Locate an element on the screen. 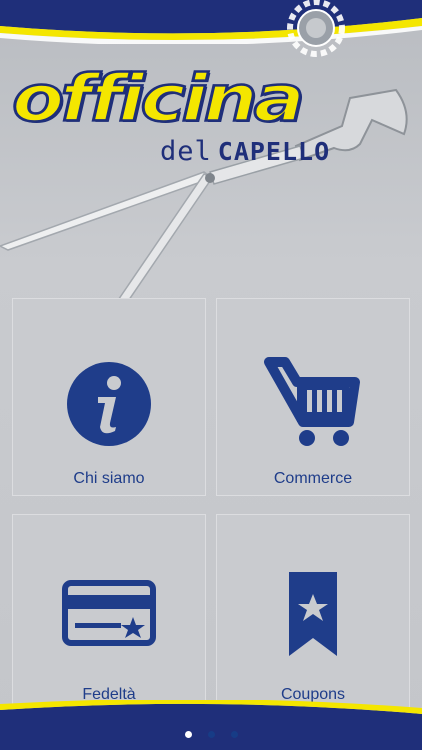  page-indicator is located at coordinates (211, 734).